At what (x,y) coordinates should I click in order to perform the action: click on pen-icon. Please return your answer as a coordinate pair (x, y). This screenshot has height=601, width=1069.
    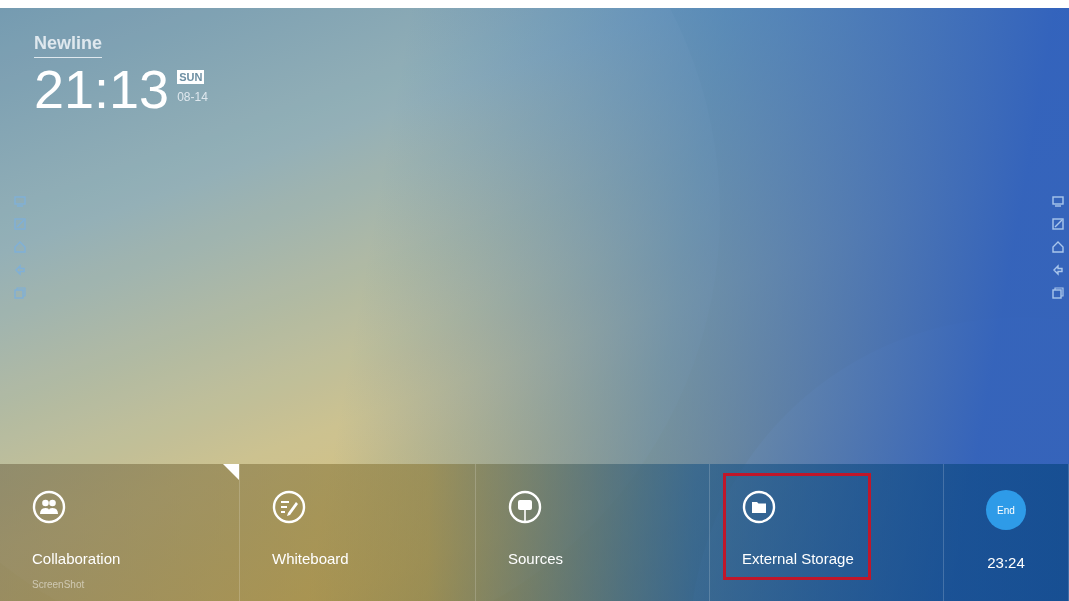
    Looking at the image, I should click on (1058, 224).